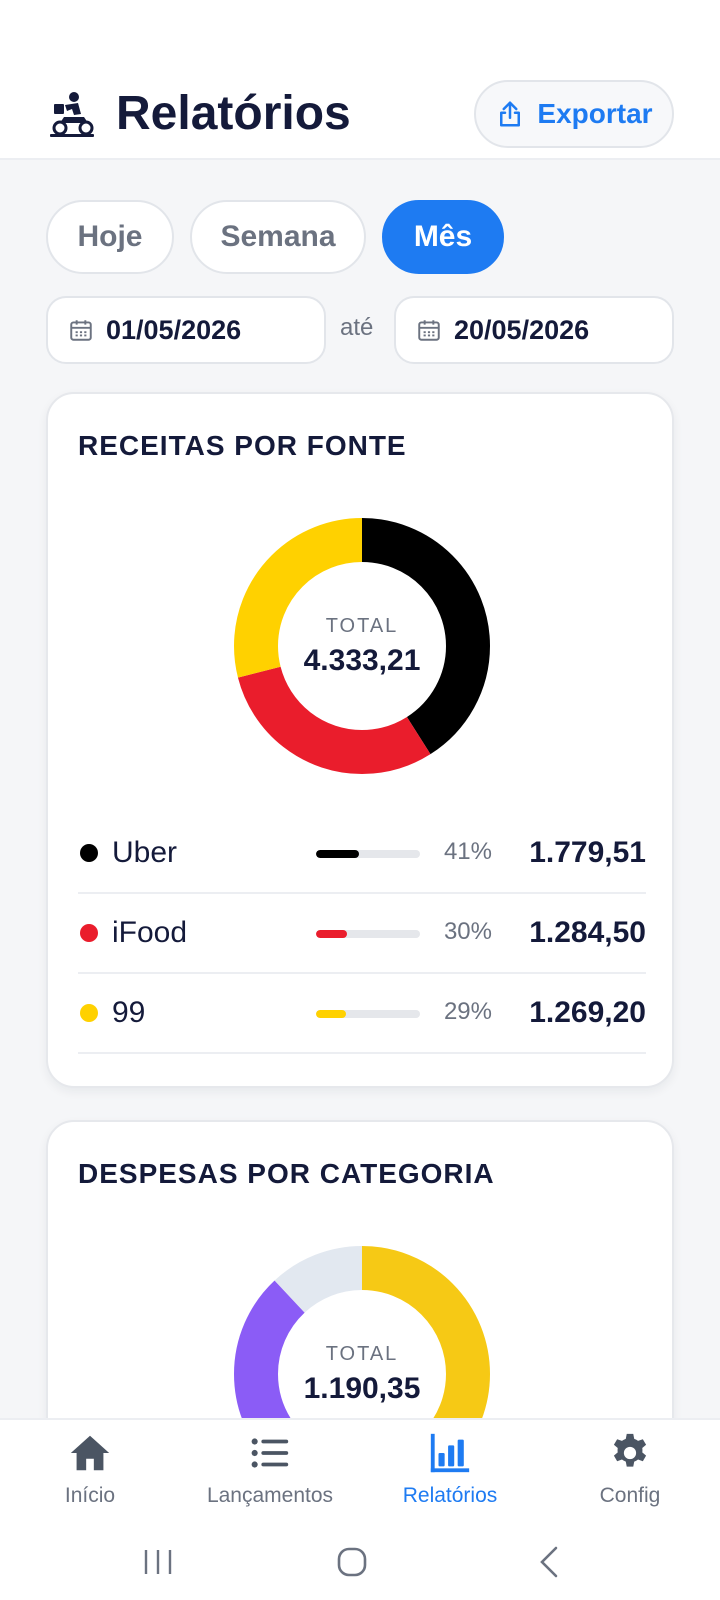 This screenshot has width=720, height=1600. What do you see at coordinates (174, 329) in the screenshot?
I see `date-from-value: 01/05/2026` at bounding box center [174, 329].